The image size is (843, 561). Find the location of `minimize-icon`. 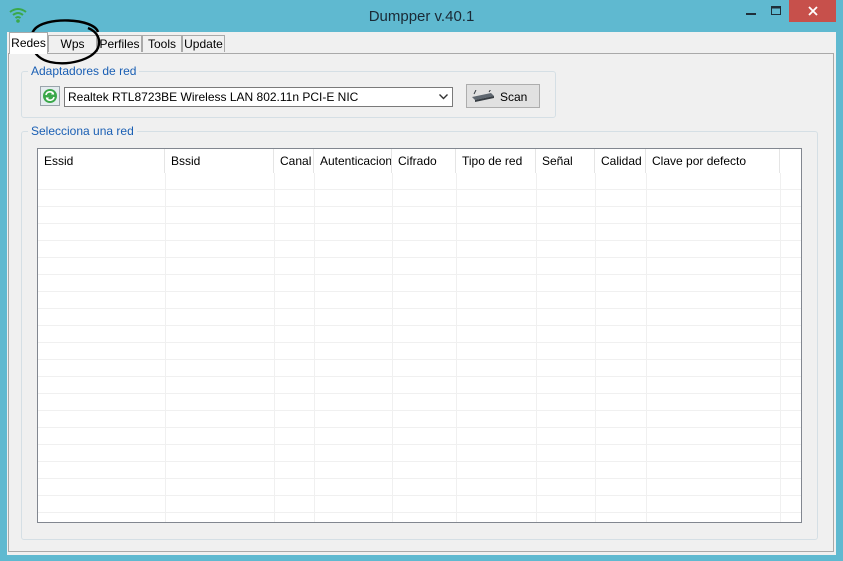

minimize-icon is located at coordinates (751, 14).